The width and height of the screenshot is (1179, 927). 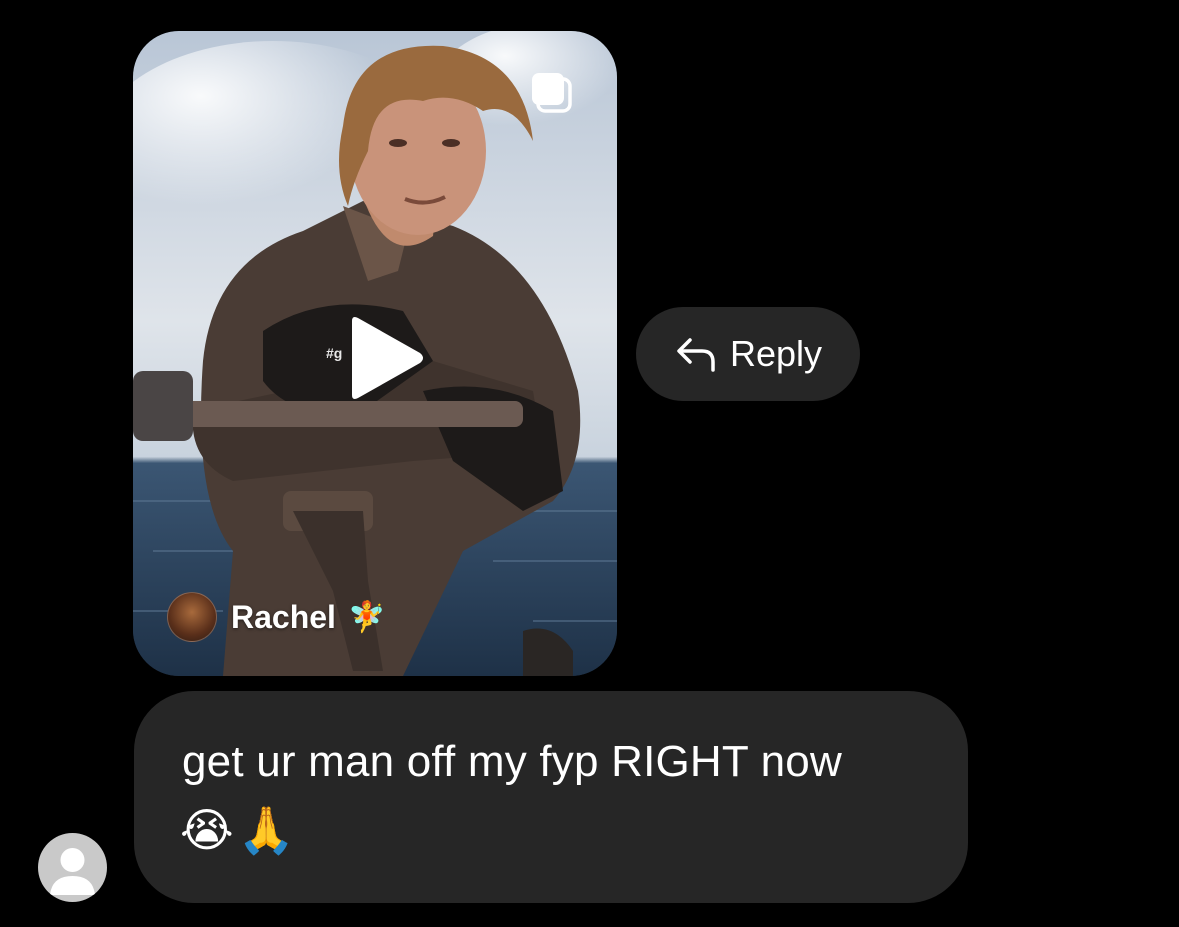 I want to click on play-icon, so click(x=383, y=358).